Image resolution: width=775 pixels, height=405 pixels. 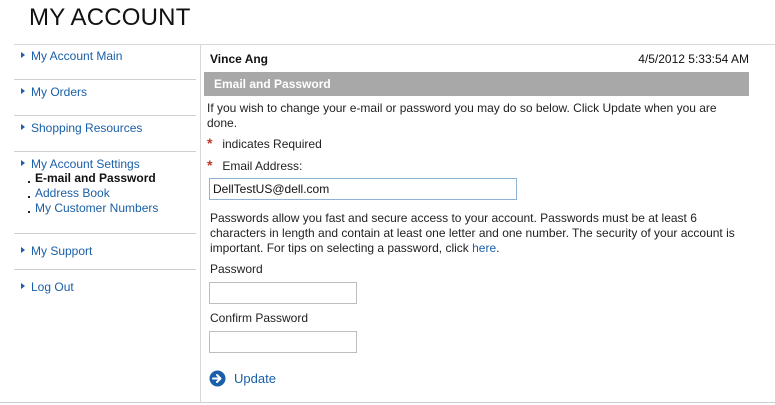 I want to click on subitem-address-book: Address Book, so click(x=105, y=193).